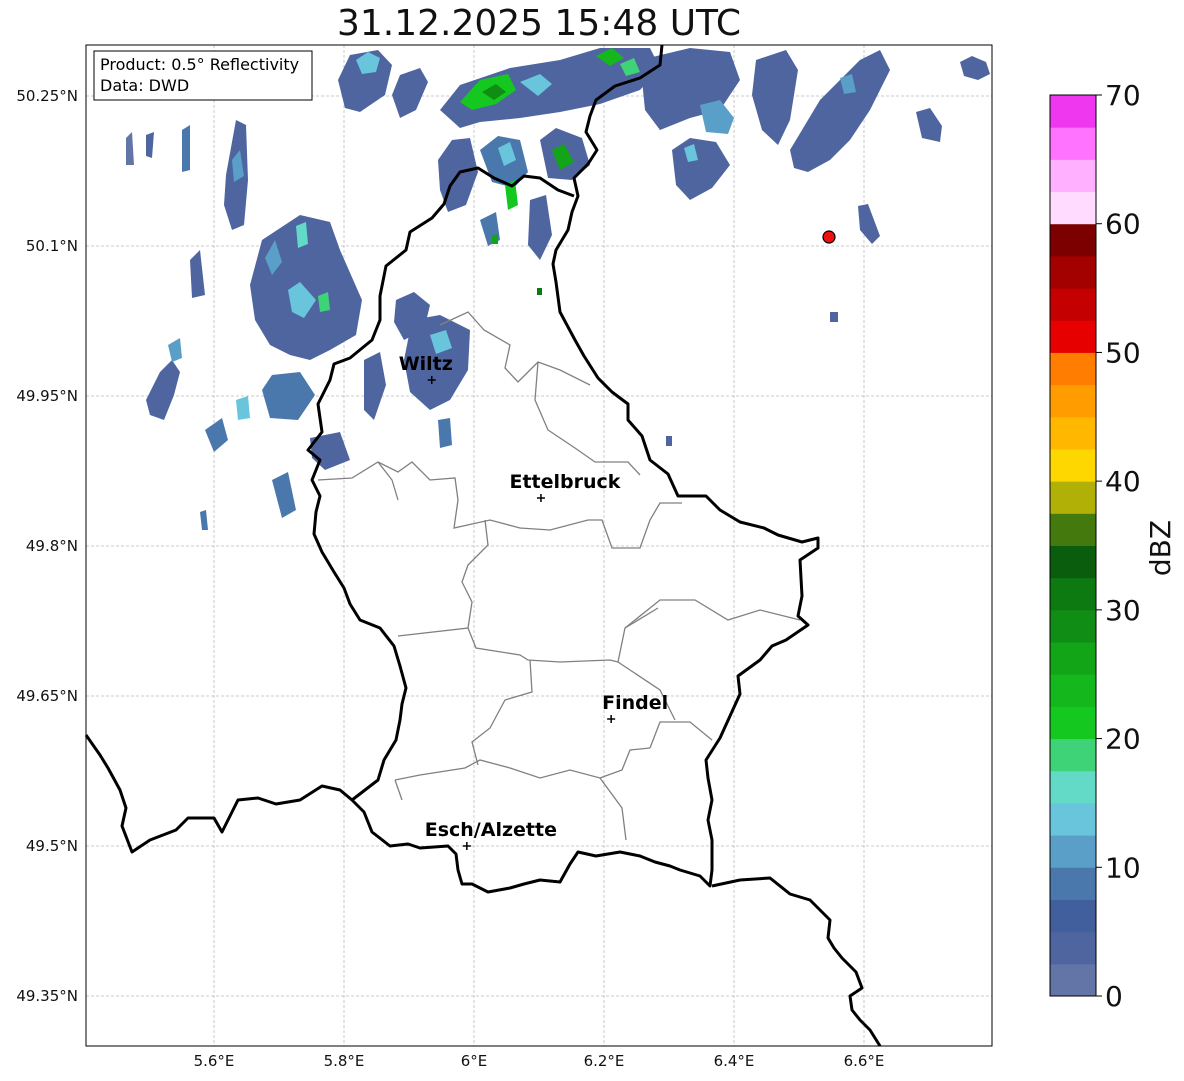 The width and height of the screenshot is (1184, 1081). What do you see at coordinates (604, 1061) in the screenshot?
I see `lon-tick: 6.2°E` at bounding box center [604, 1061].